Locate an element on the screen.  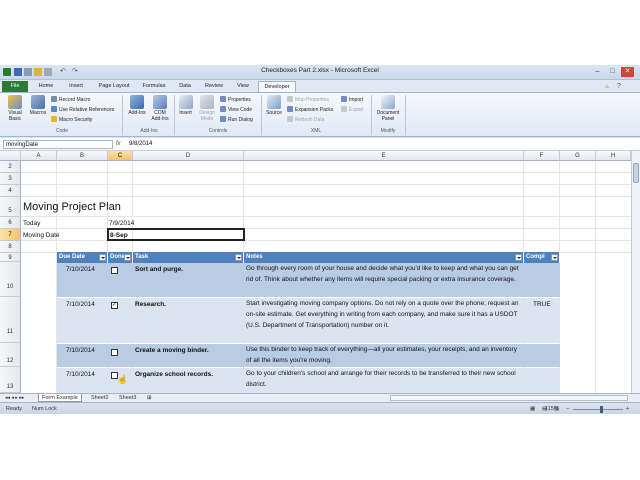
insert-function-icon: fx is located at coordinates (118, 144).